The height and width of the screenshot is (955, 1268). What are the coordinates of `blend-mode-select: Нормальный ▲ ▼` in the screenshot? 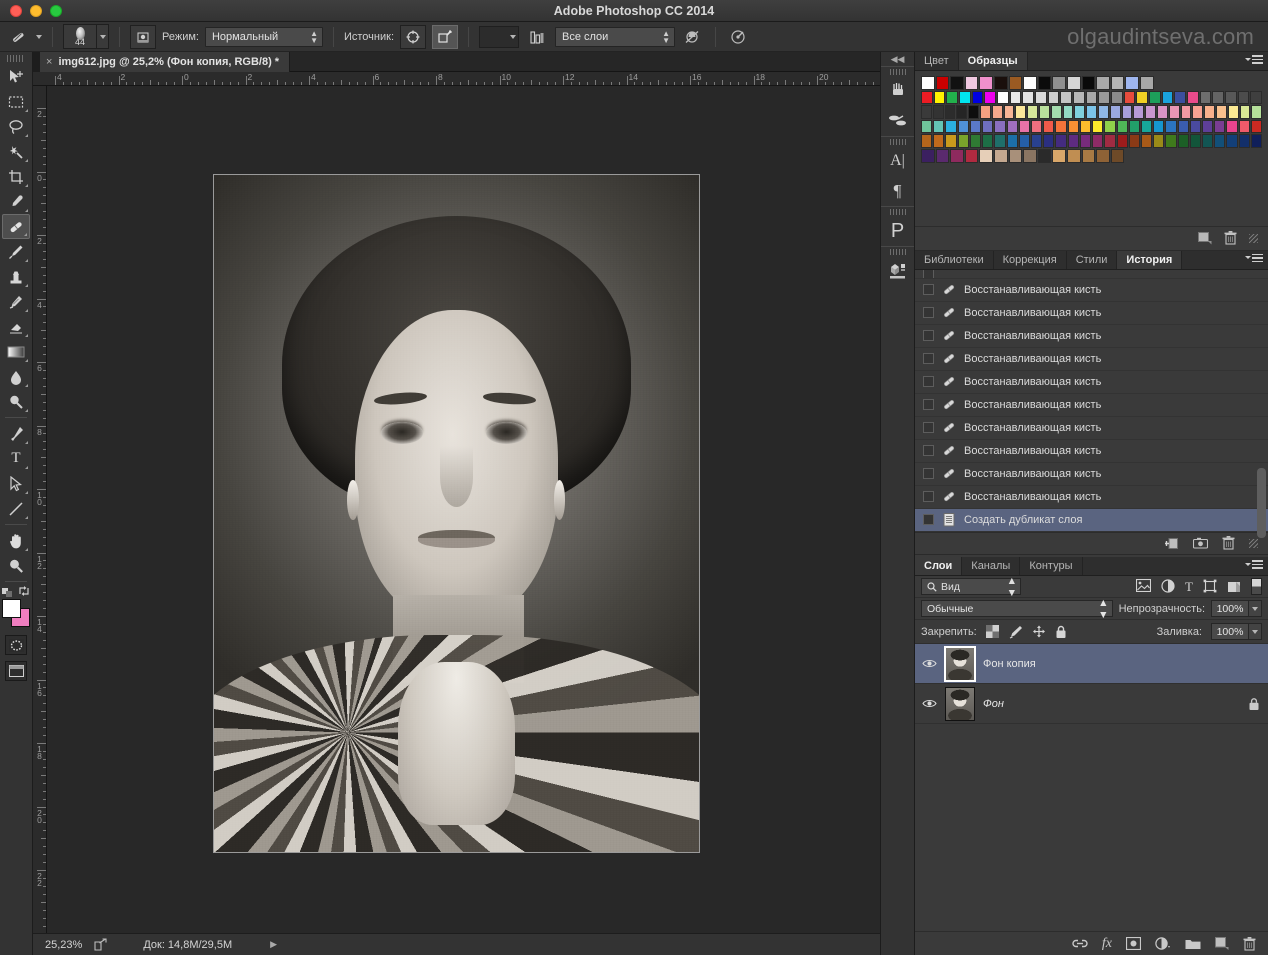 It's located at (263, 36).